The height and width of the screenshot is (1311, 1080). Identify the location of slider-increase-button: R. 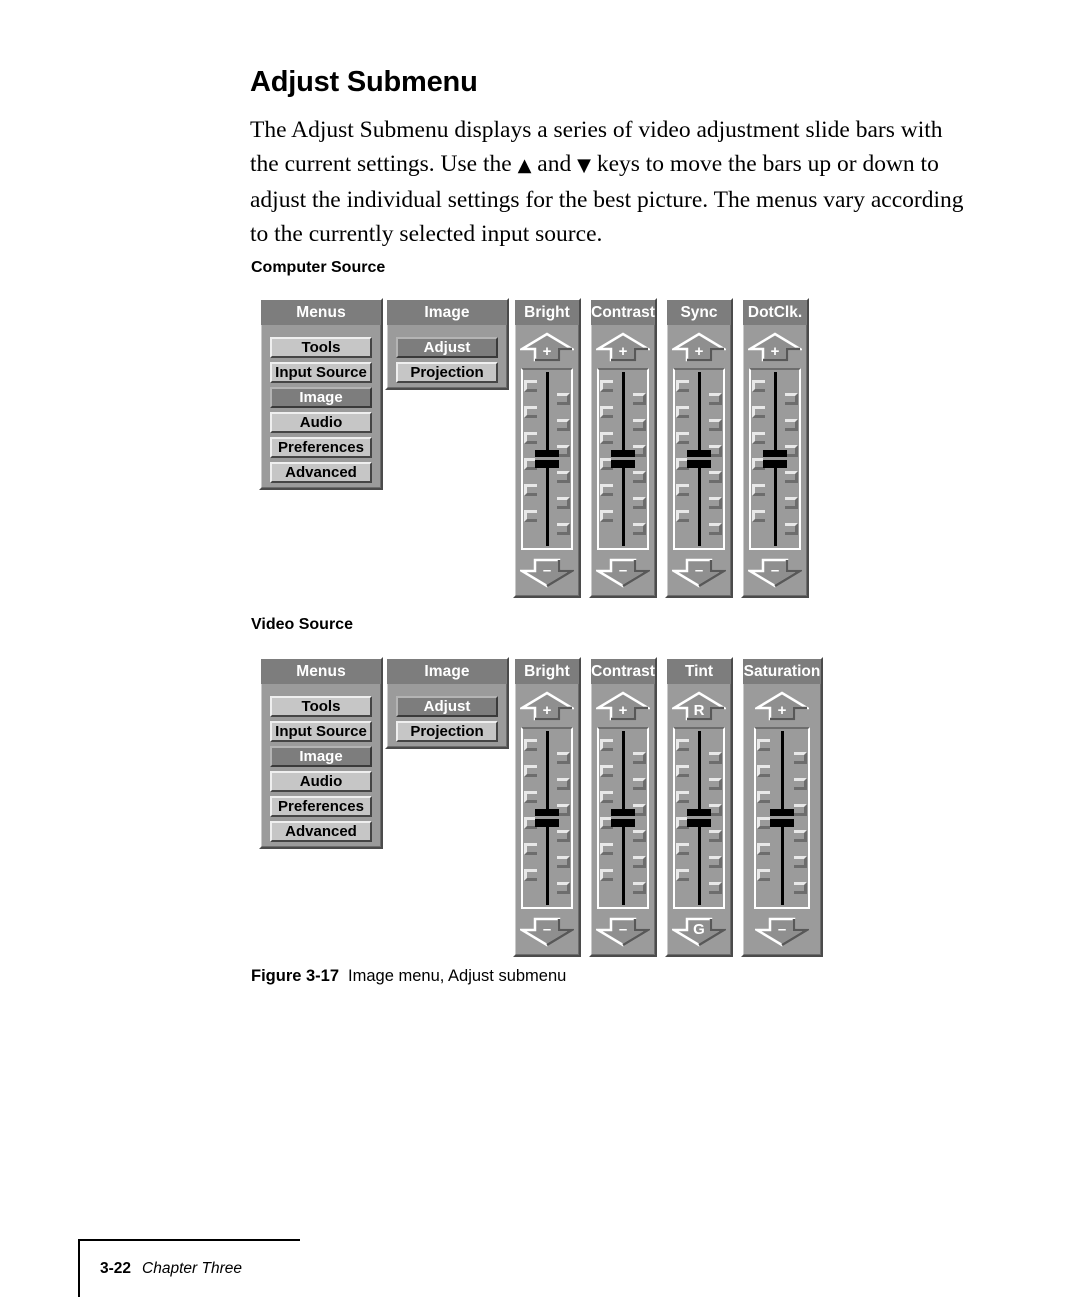
(699, 706).